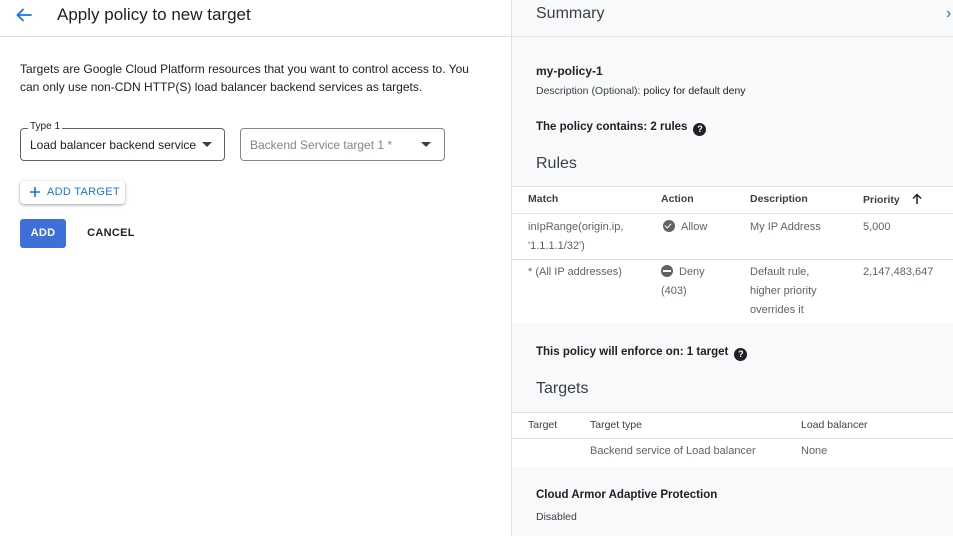 This screenshot has height=536, width=953. I want to click on add-target-button: ADD TARGET, so click(72, 192).